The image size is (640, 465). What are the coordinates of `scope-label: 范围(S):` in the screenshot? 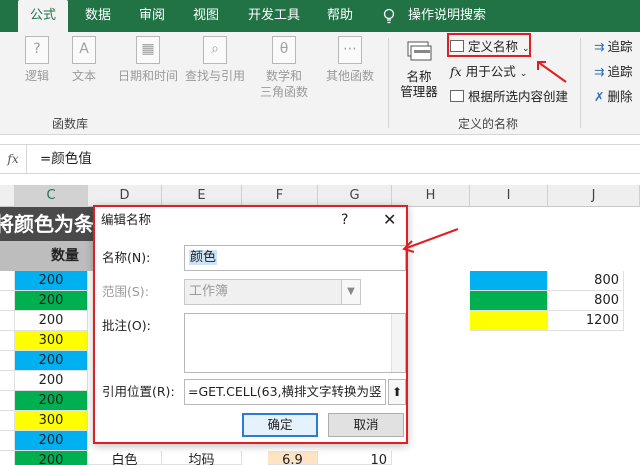 It's located at (125, 291).